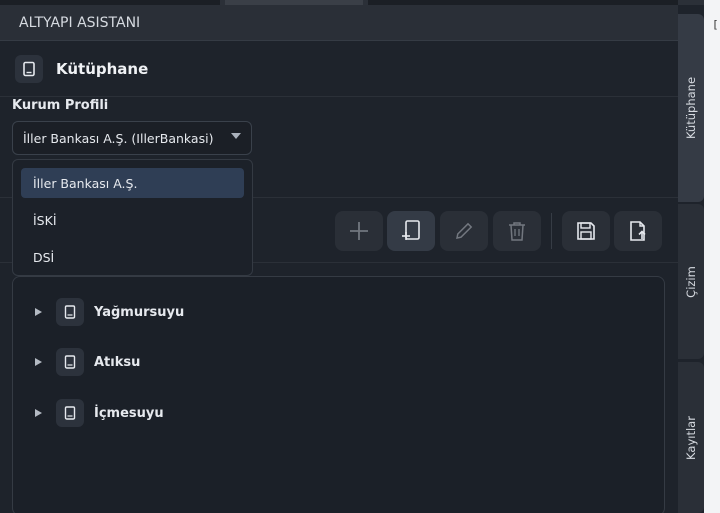  What do you see at coordinates (60, 105) in the screenshot?
I see `profile-label: Kurum Profili` at bounding box center [60, 105].